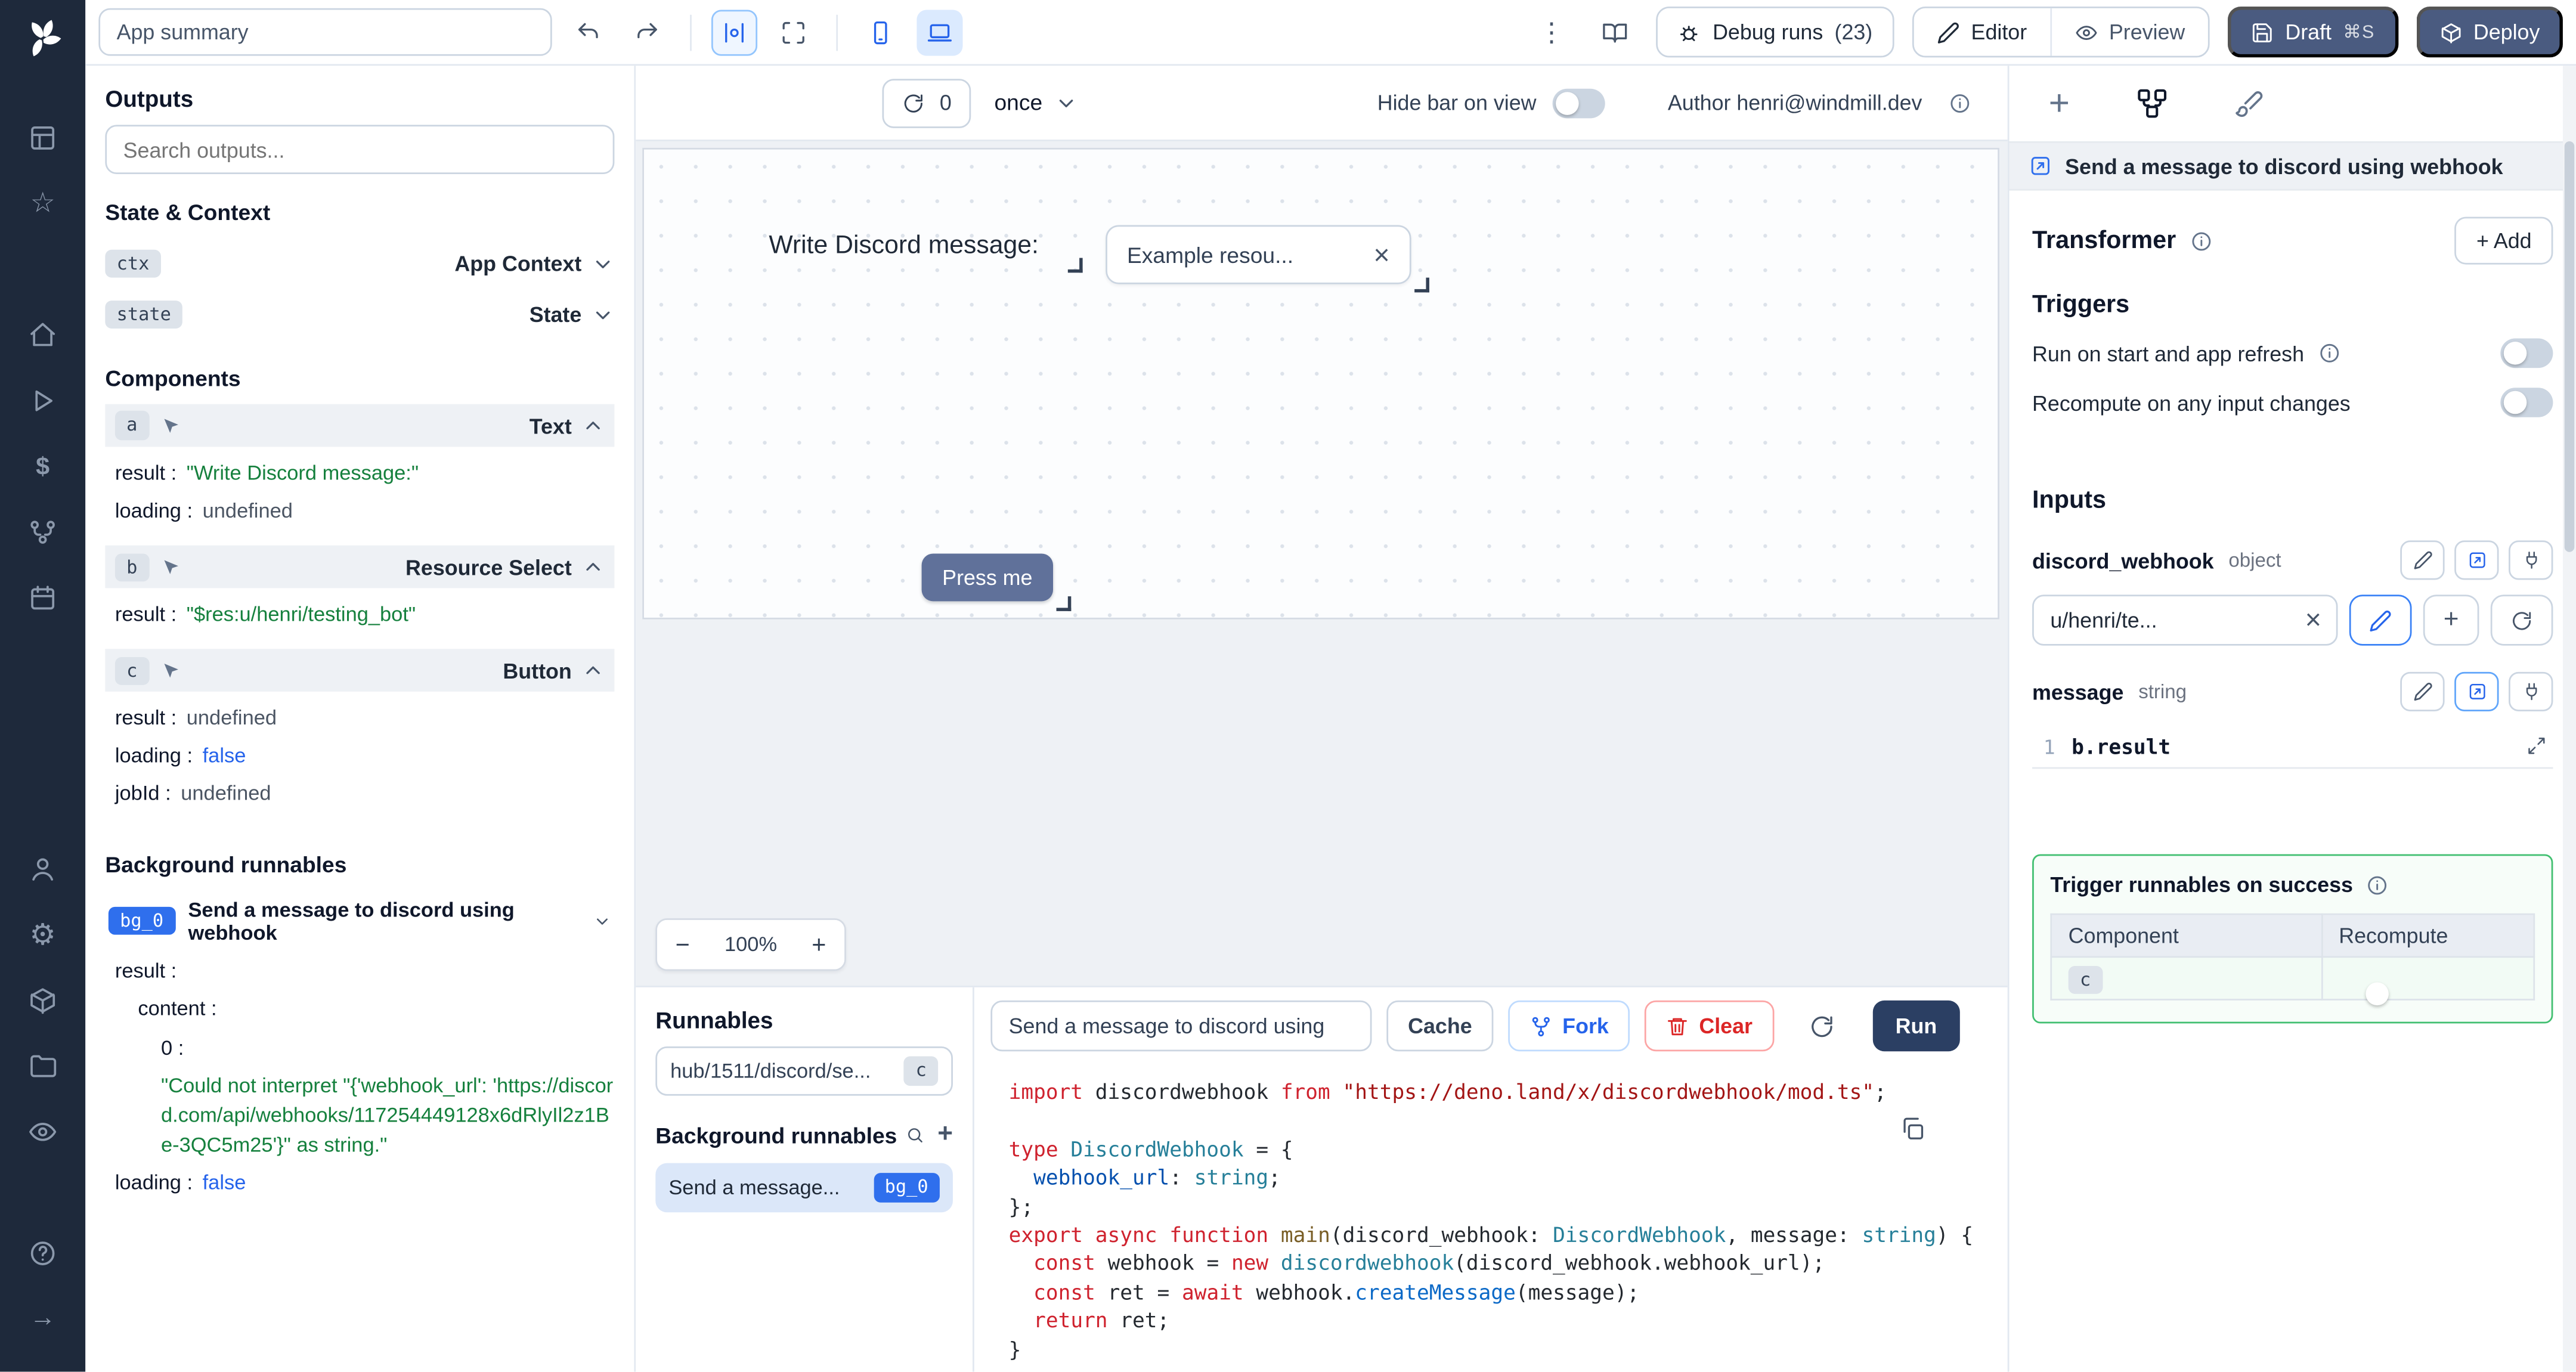  Describe the element at coordinates (360, 314) in the screenshot. I see `state-row: state State` at that location.